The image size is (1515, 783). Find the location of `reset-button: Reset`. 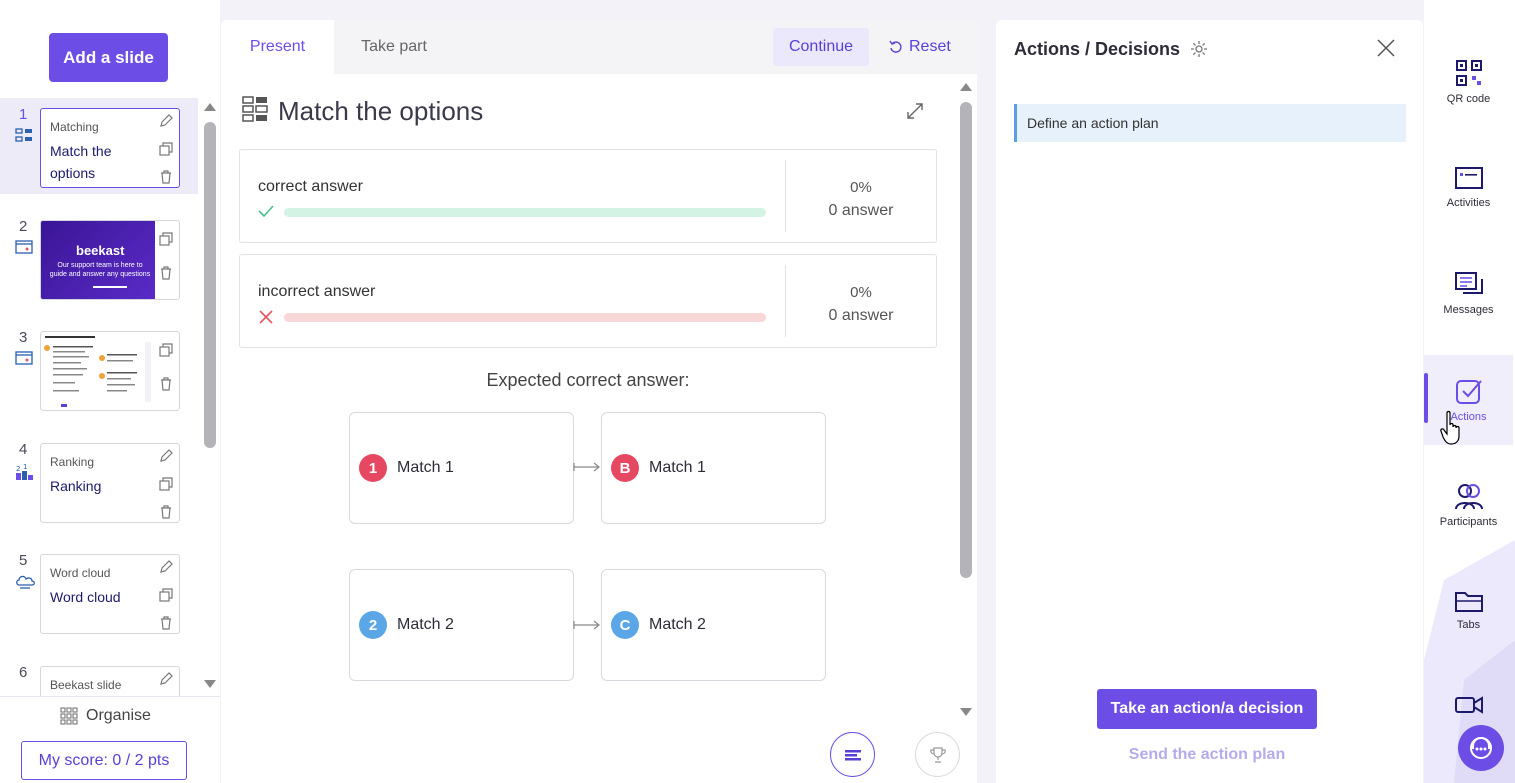

reset-button: Reset is located at coordinates (920, 47).